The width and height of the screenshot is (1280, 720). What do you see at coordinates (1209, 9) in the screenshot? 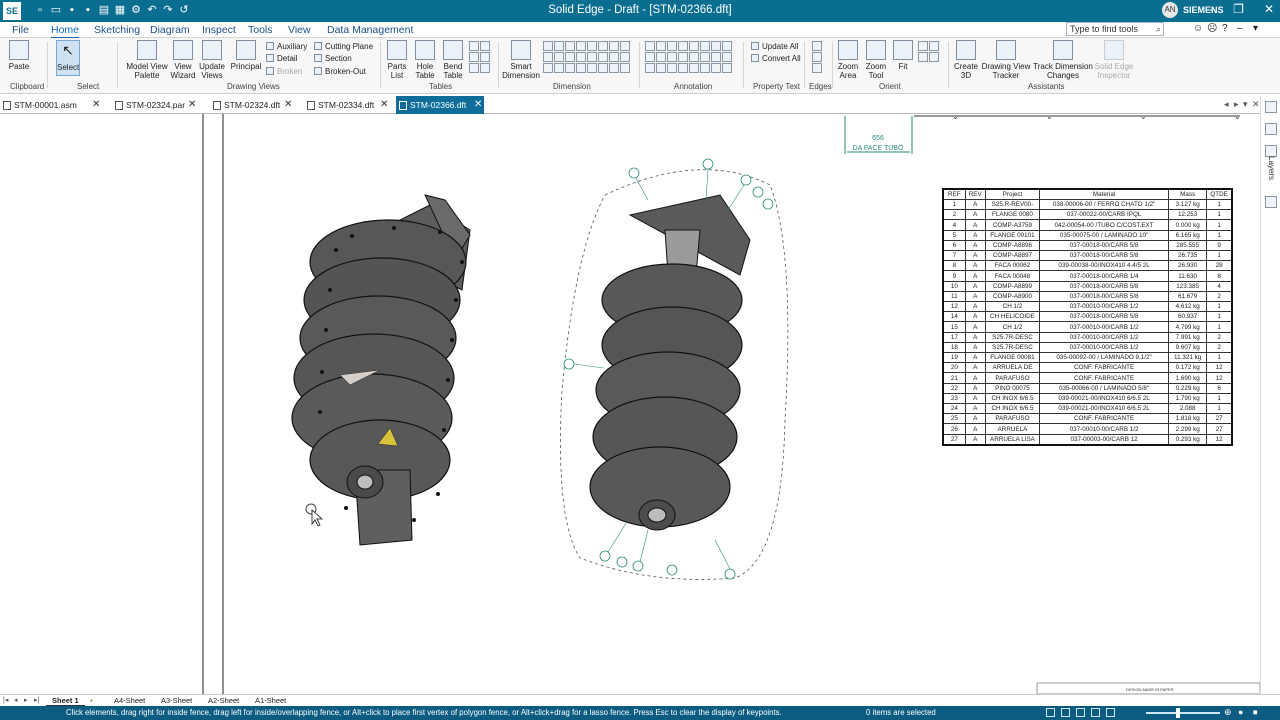
I see `minimize-icon: –` at bounding box center [1209, 9].